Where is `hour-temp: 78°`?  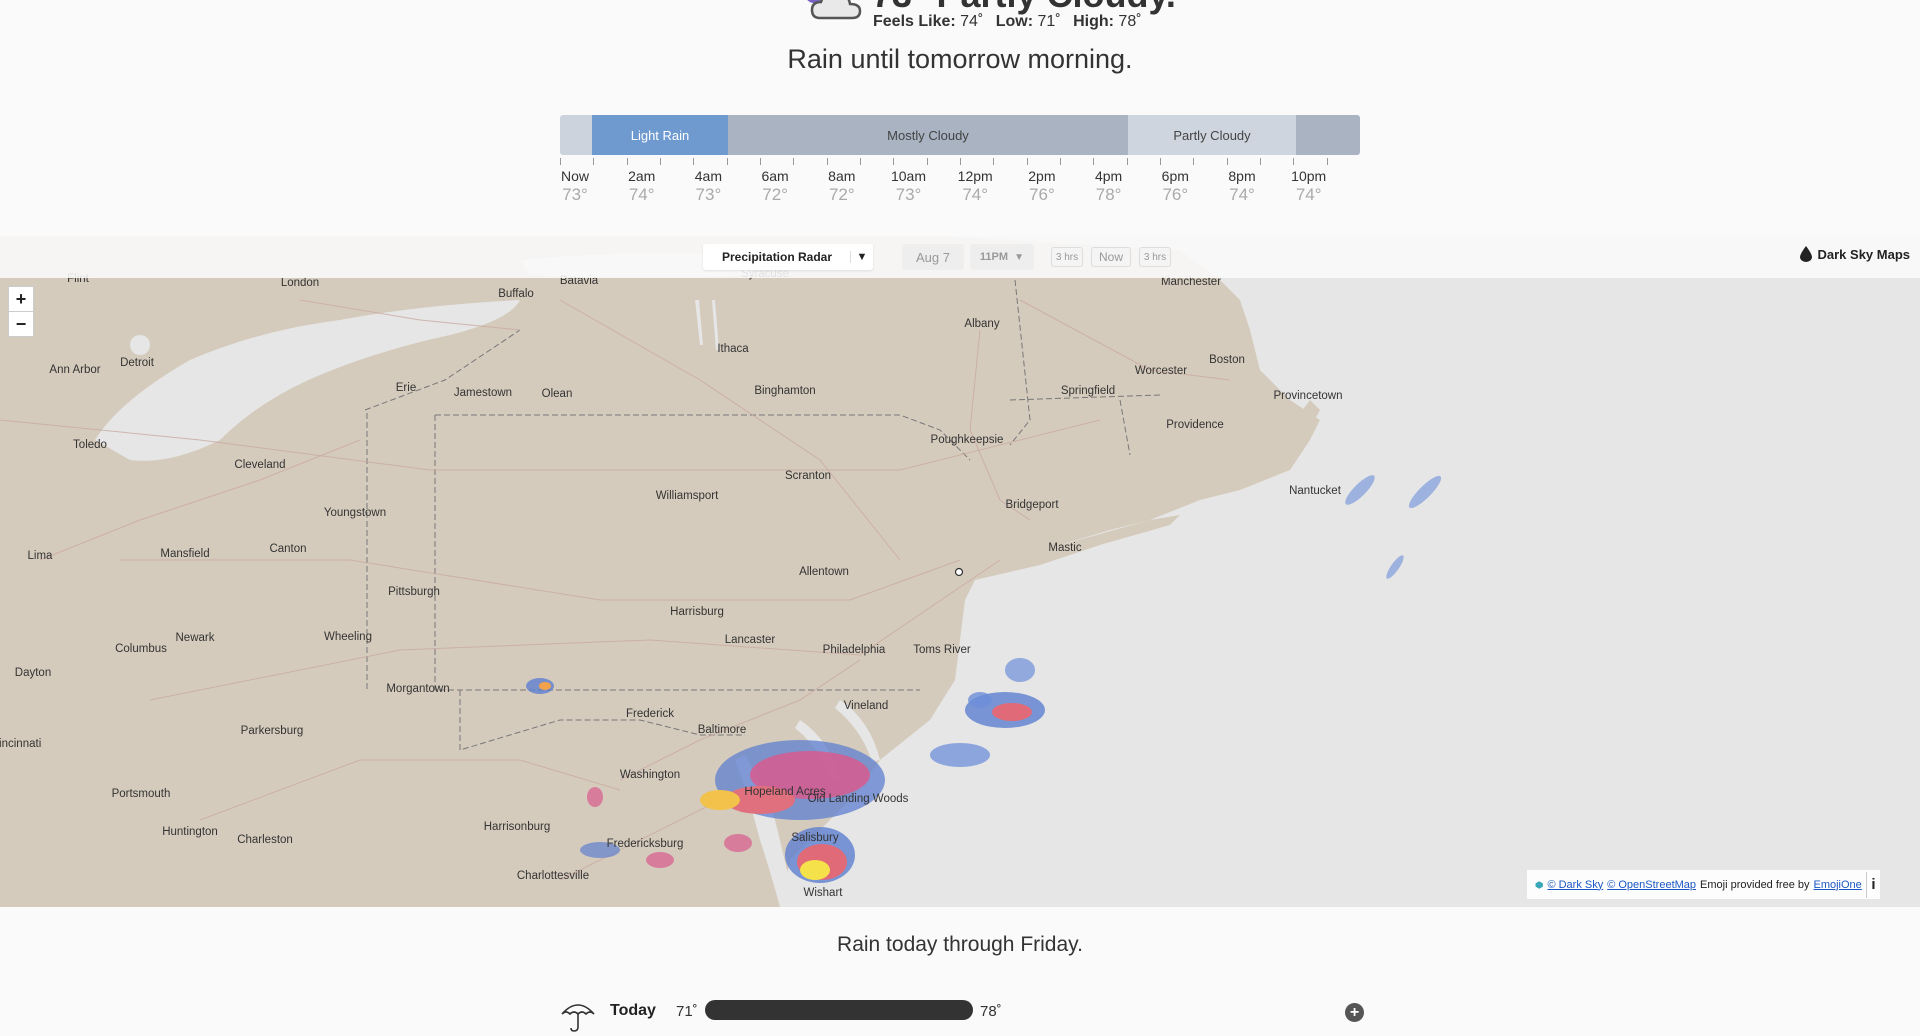 hour-temp: 78° is located at coordinates (1108, 194).